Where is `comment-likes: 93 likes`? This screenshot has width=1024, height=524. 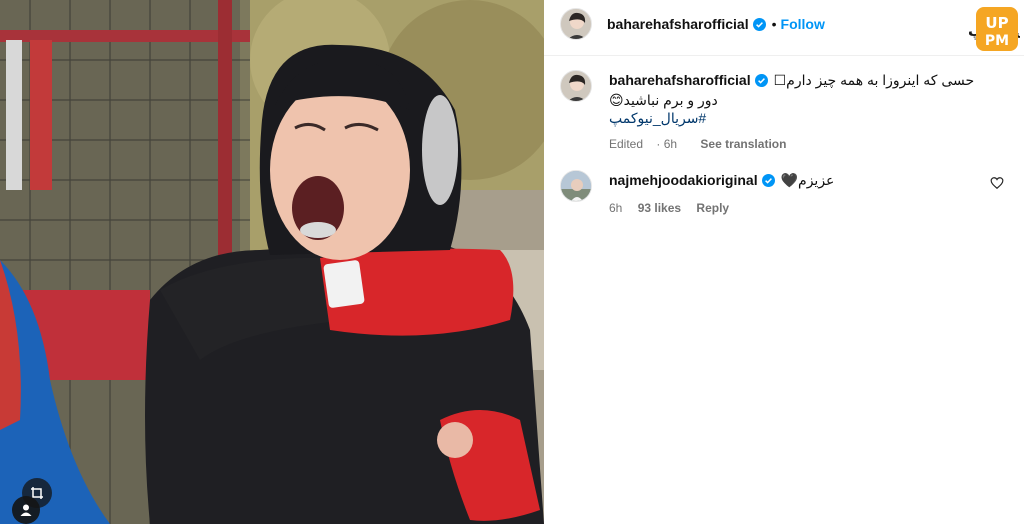
comment-likes: 93 likes is located at coordinates (659, 208).